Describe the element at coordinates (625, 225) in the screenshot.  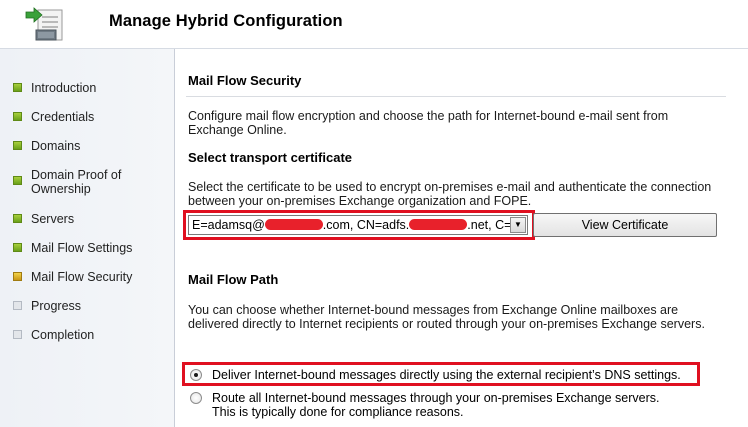
I see `view-certificate-button: View Certificate` at that location.